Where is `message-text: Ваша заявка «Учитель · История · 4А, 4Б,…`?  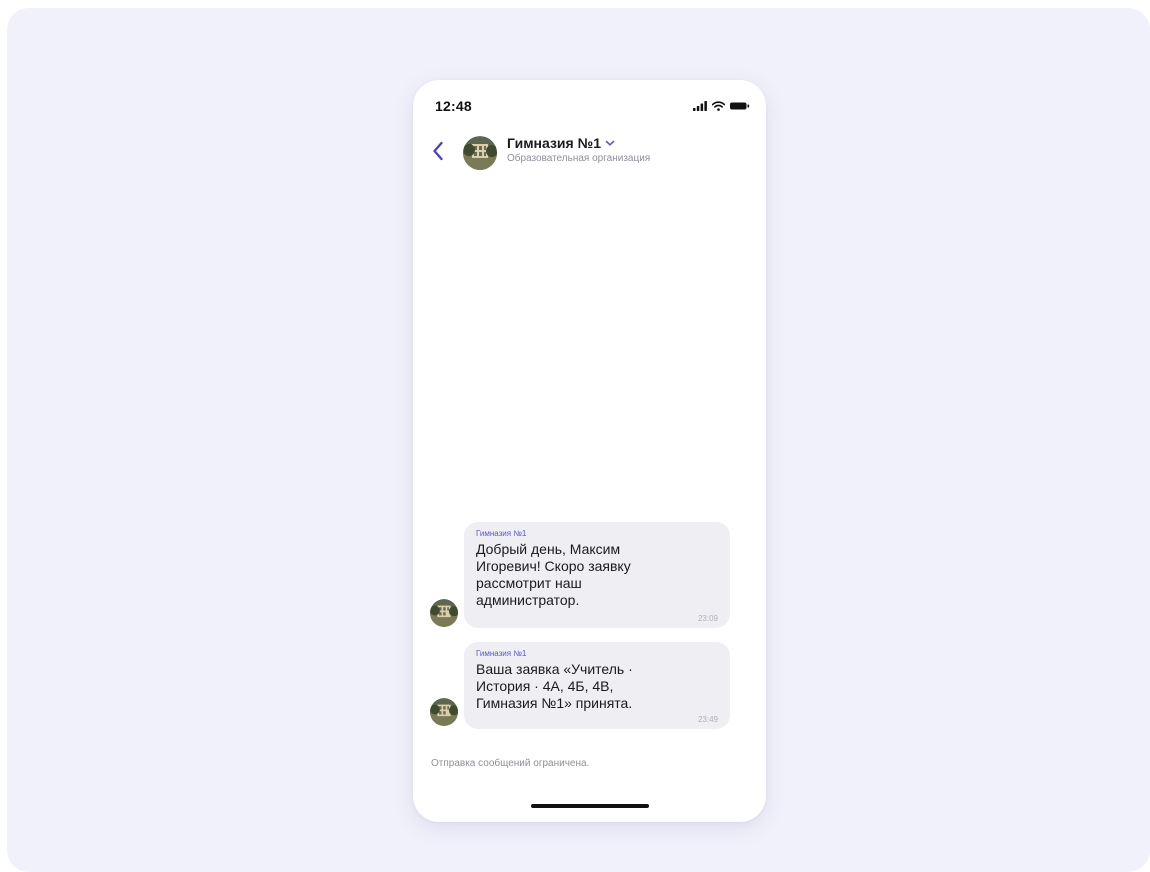
message-text: Ваша заявка «Учитель · История · 4А, 4Б,… is located at coordinates (554, 686).